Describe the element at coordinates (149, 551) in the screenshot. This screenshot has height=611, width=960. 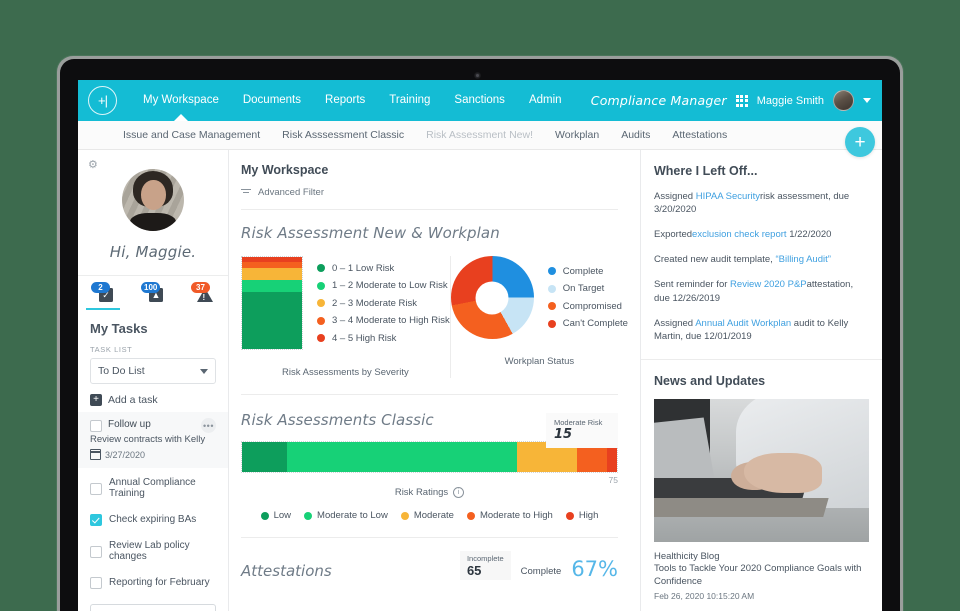
I see `task-label: Review Lab policy changes` at that location.